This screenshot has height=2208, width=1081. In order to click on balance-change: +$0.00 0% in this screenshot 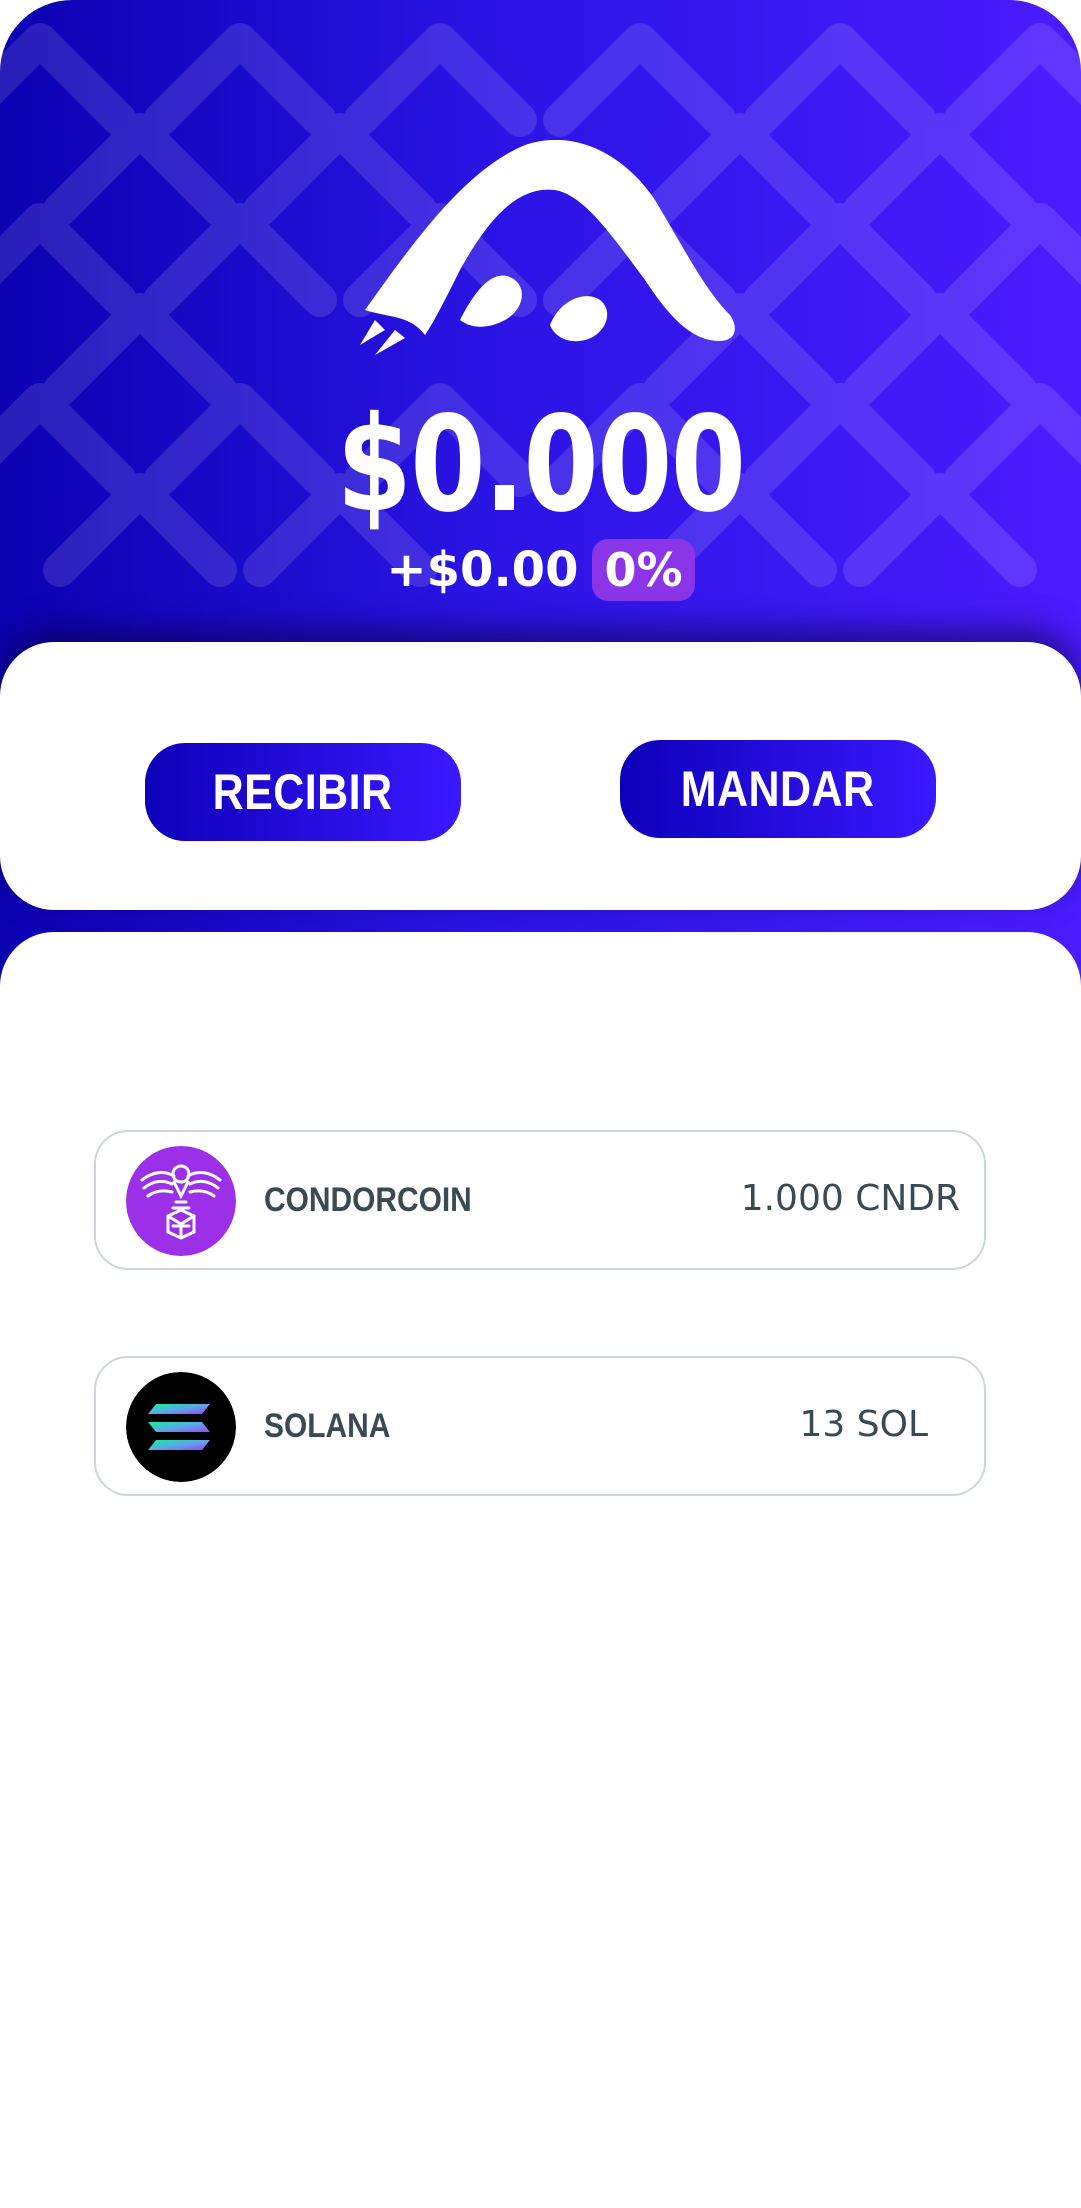, I will do `click(540, 570)`.